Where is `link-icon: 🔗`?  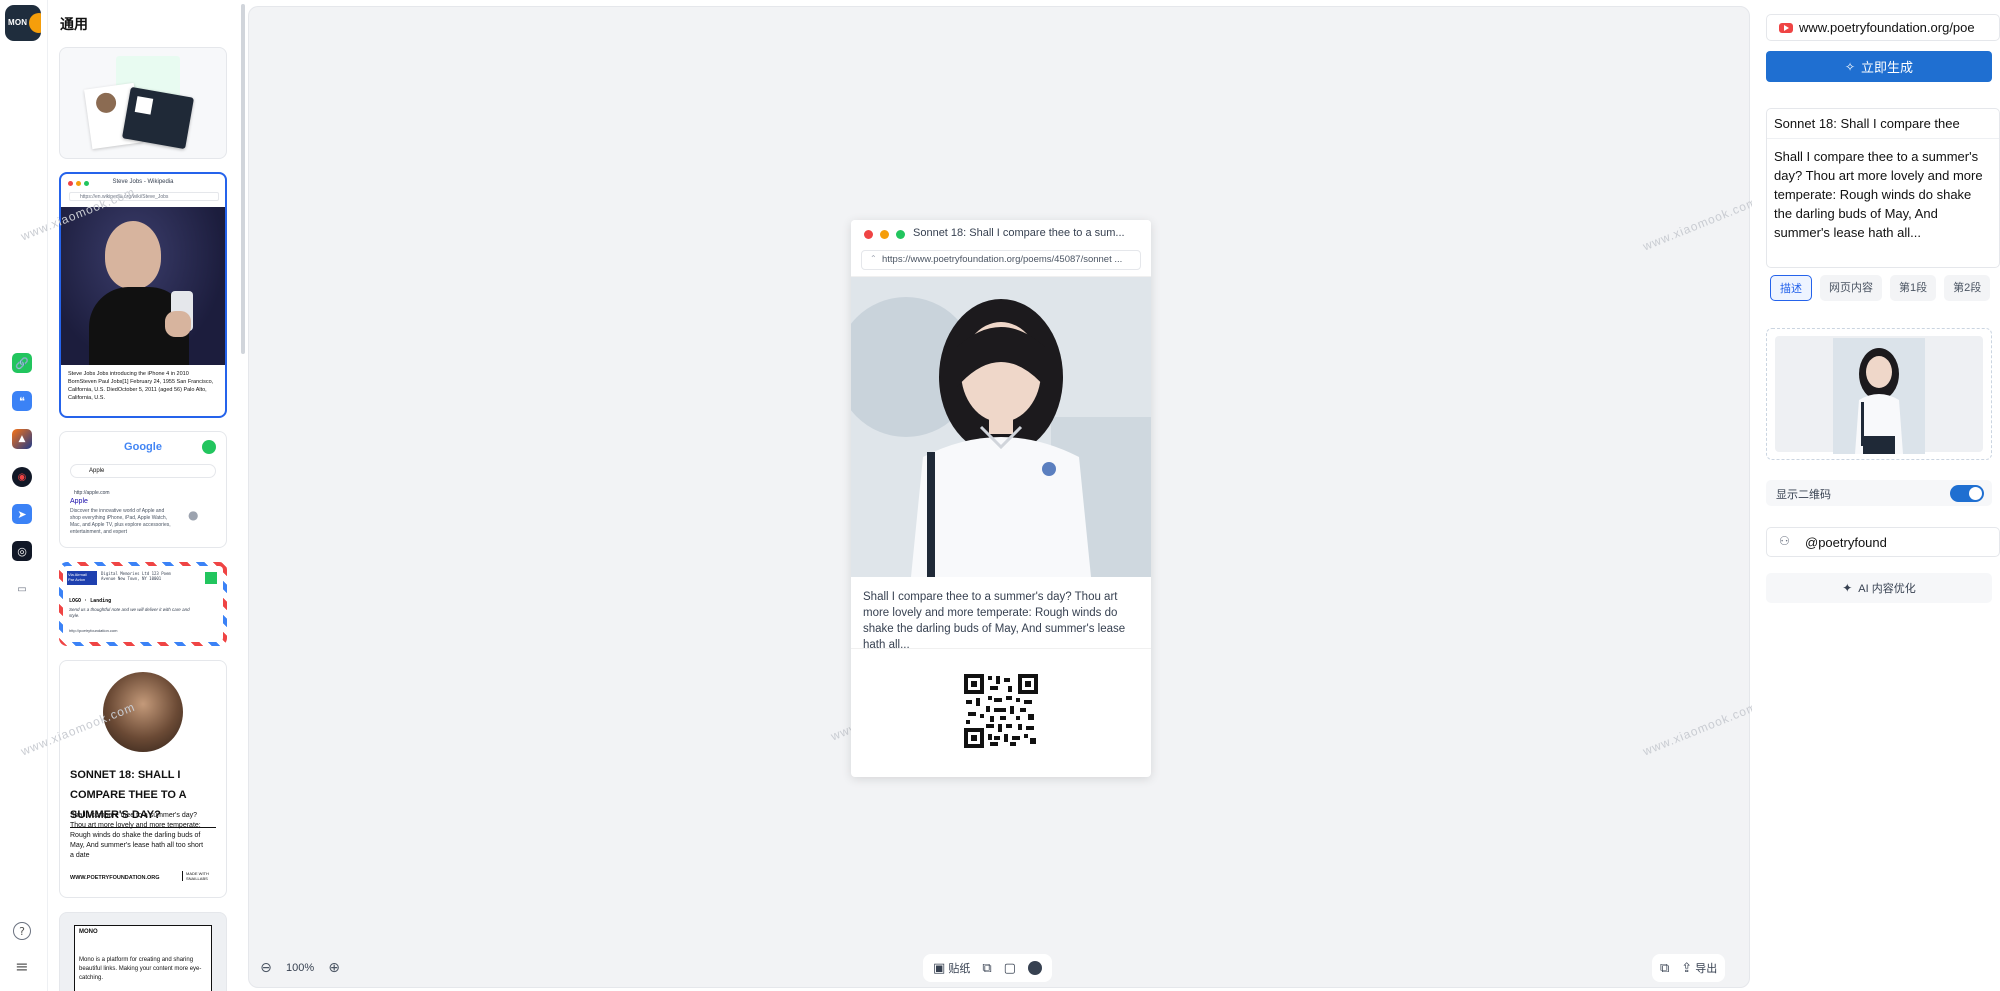
link-icon: 🔗 is located at coordinates (22, 363).